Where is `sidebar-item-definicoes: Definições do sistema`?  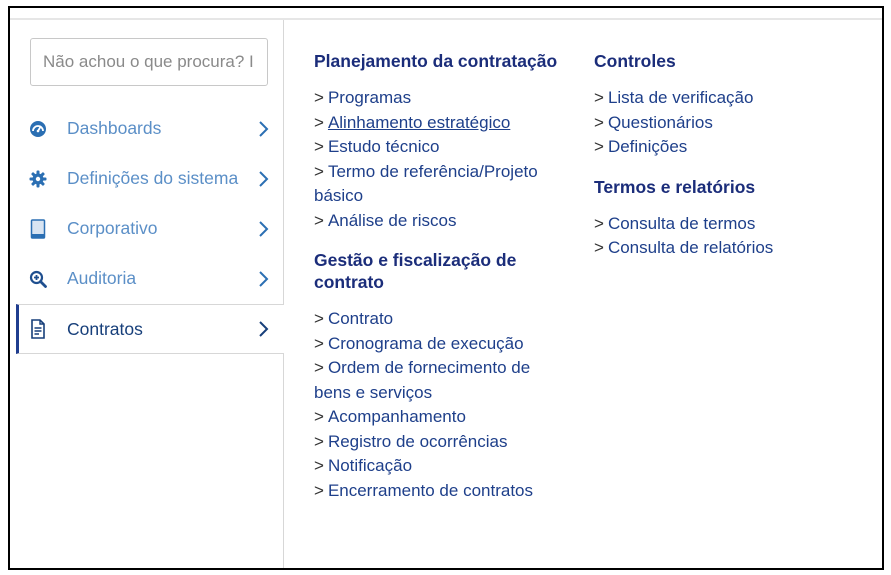
sidebar-item-definicoes: Definições do sistema is located at coordinates (150, 179).